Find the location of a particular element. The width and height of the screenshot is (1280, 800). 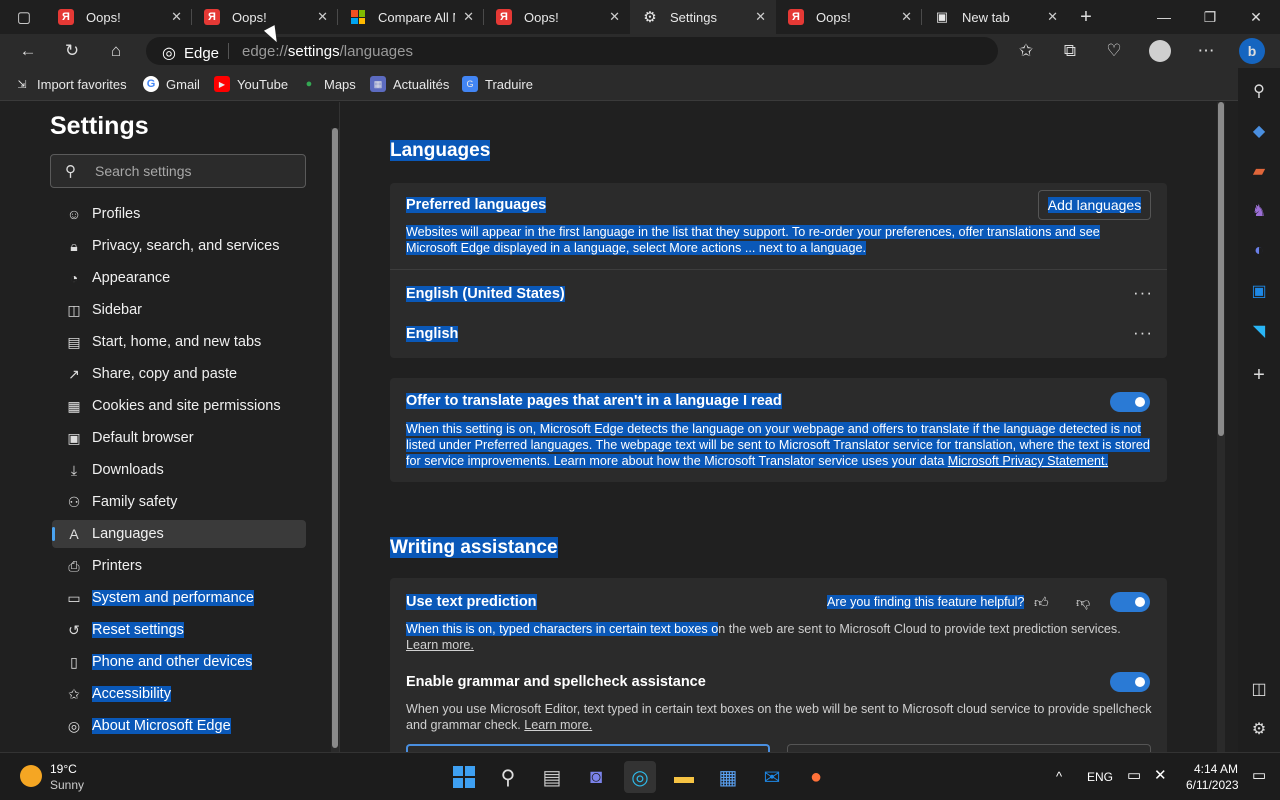

store-icon: ▦ is located at coordinates (728, 777).